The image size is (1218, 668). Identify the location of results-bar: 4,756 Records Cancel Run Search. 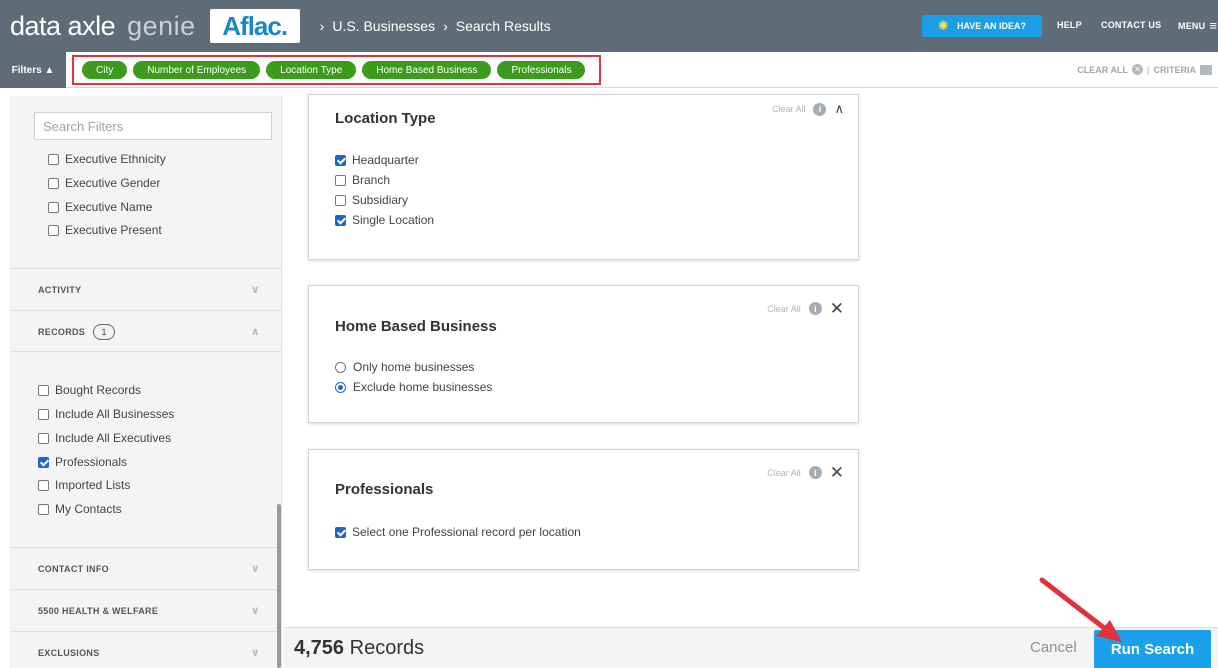
(751, 647).